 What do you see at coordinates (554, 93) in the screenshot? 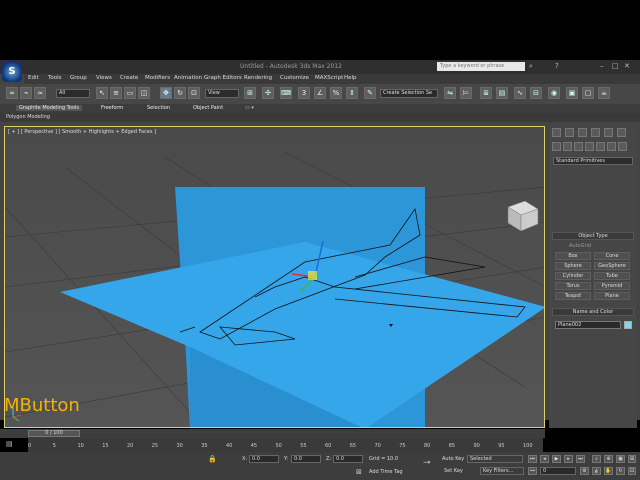
I see `material-editor-icon: ◉` at bounding box center [554, 93].